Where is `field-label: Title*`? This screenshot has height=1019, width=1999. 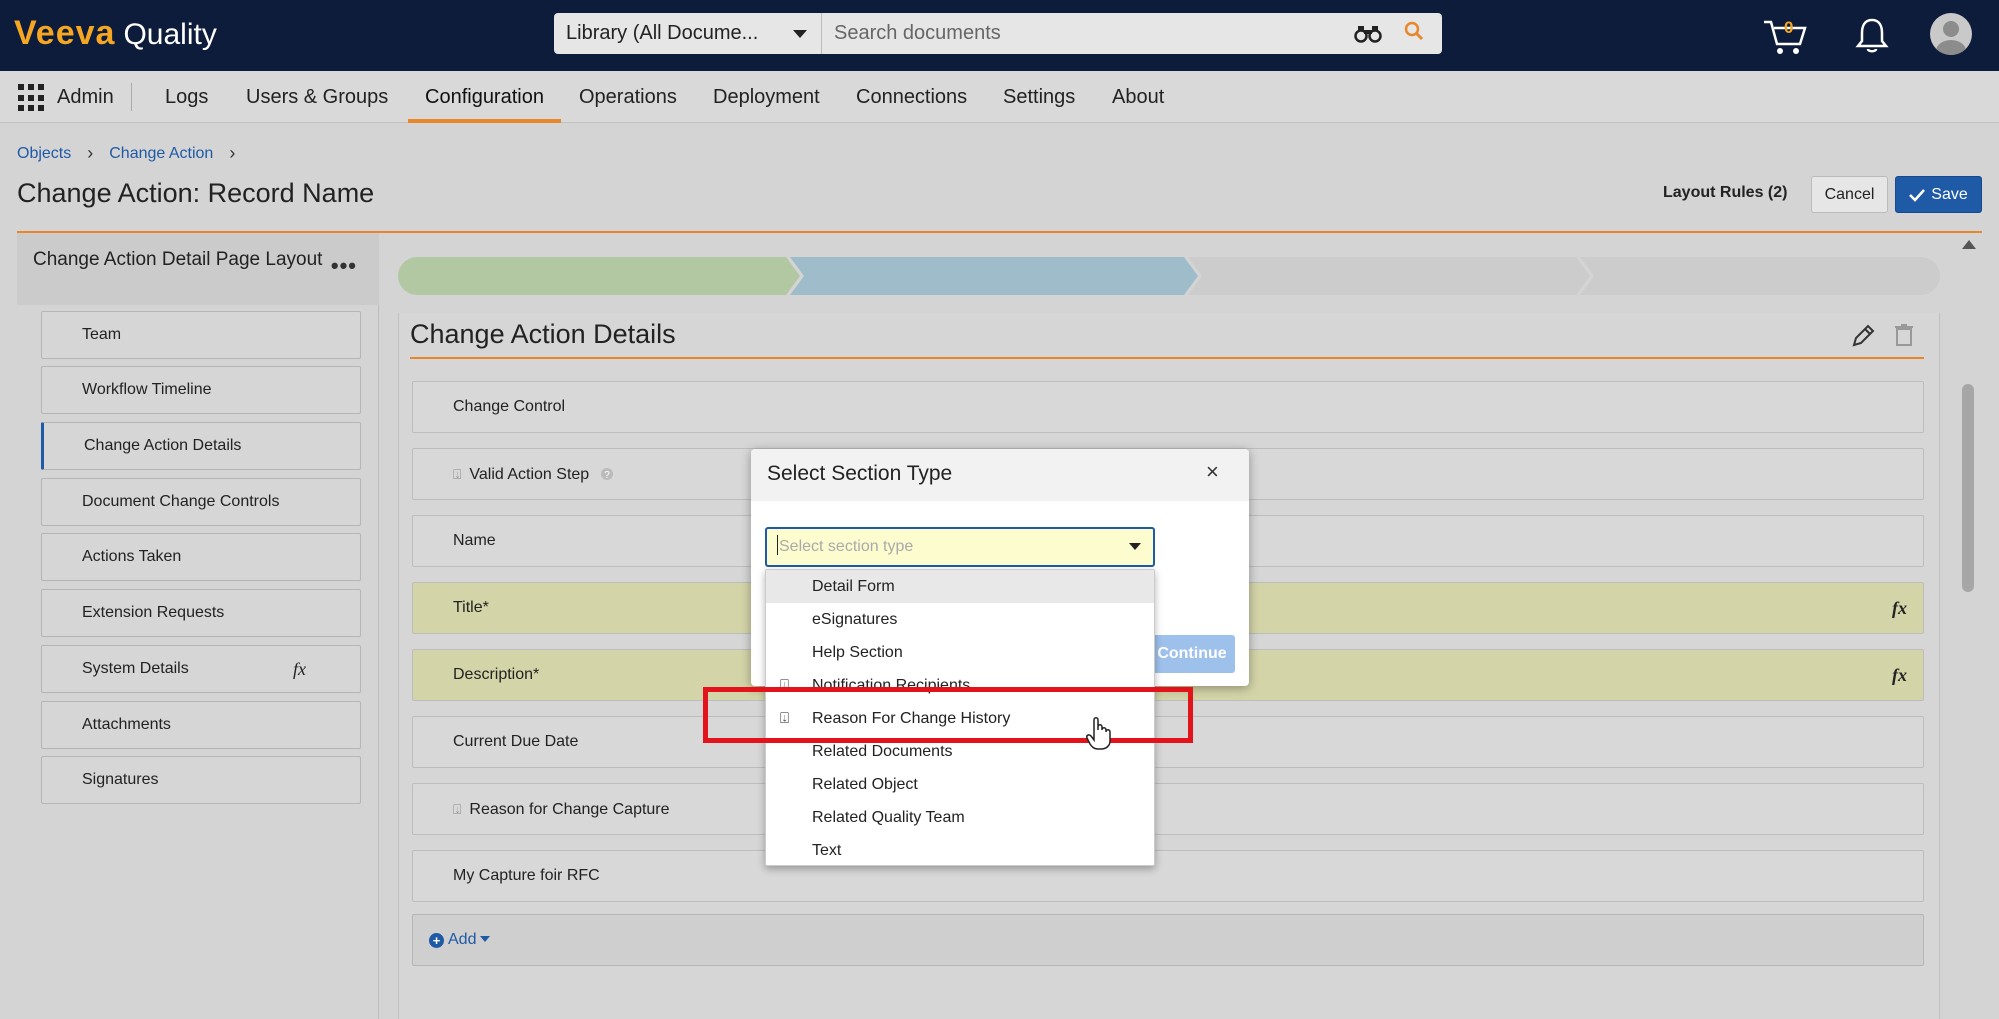
field-label: Title* is located at coordinates (471, 607).